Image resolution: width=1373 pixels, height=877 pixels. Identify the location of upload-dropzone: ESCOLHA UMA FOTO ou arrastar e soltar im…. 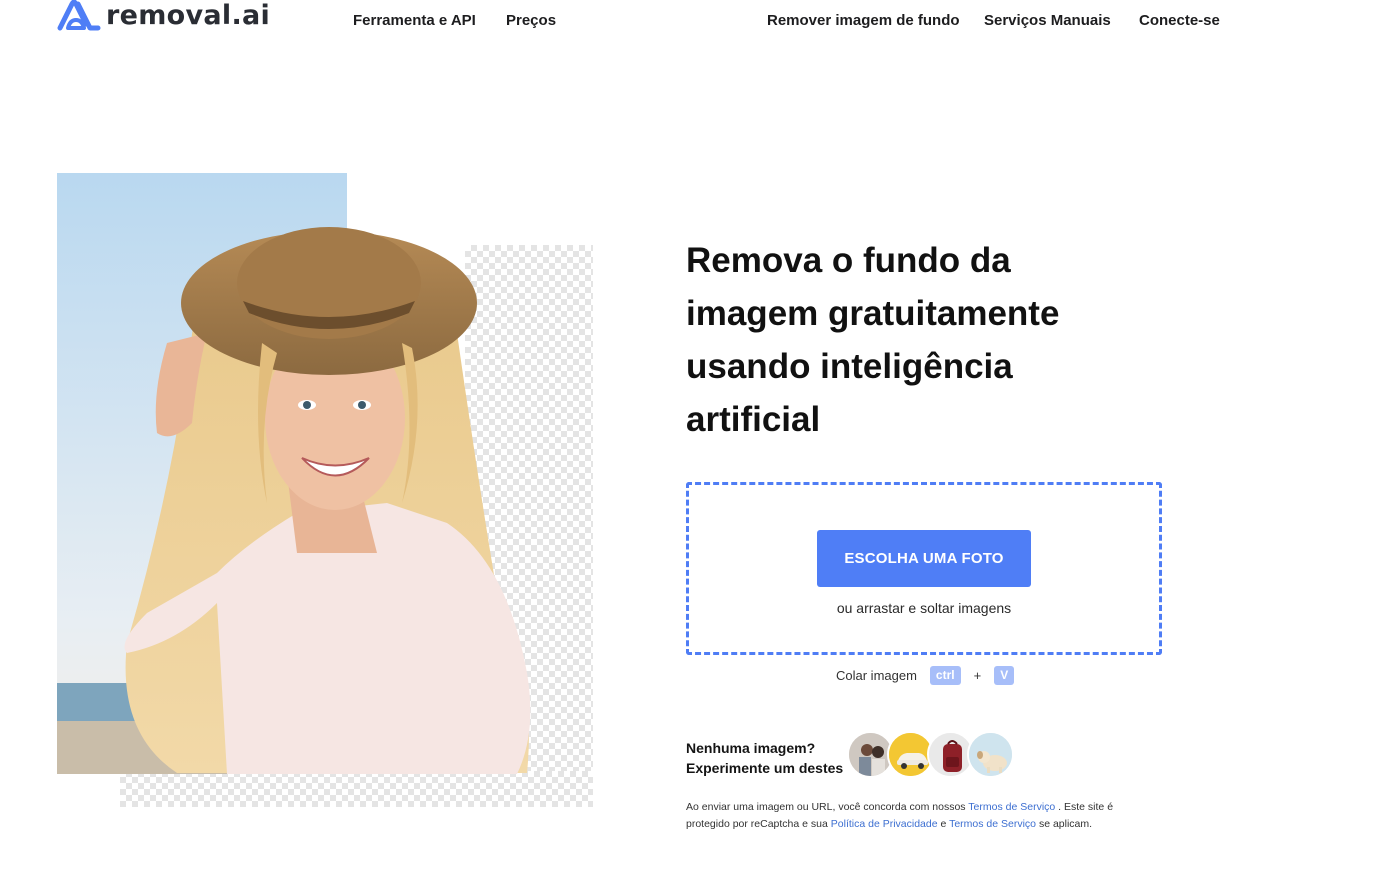
(924, 568).